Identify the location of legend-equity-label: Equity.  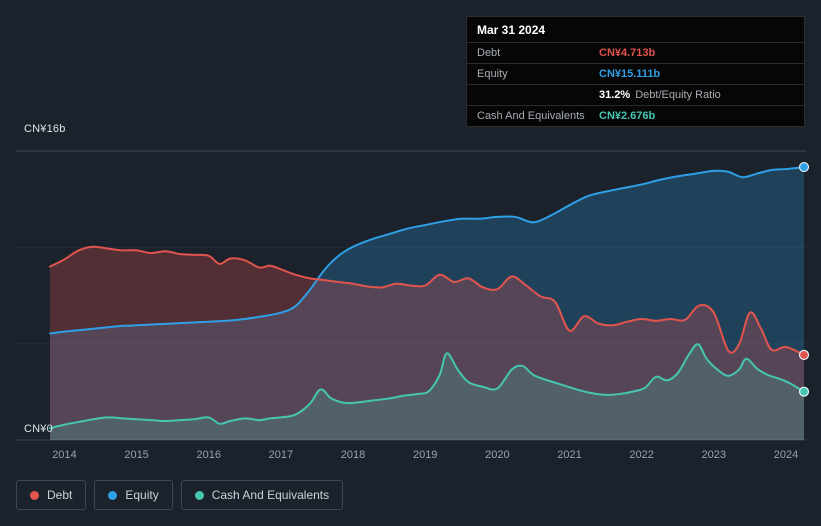
(142, 495).